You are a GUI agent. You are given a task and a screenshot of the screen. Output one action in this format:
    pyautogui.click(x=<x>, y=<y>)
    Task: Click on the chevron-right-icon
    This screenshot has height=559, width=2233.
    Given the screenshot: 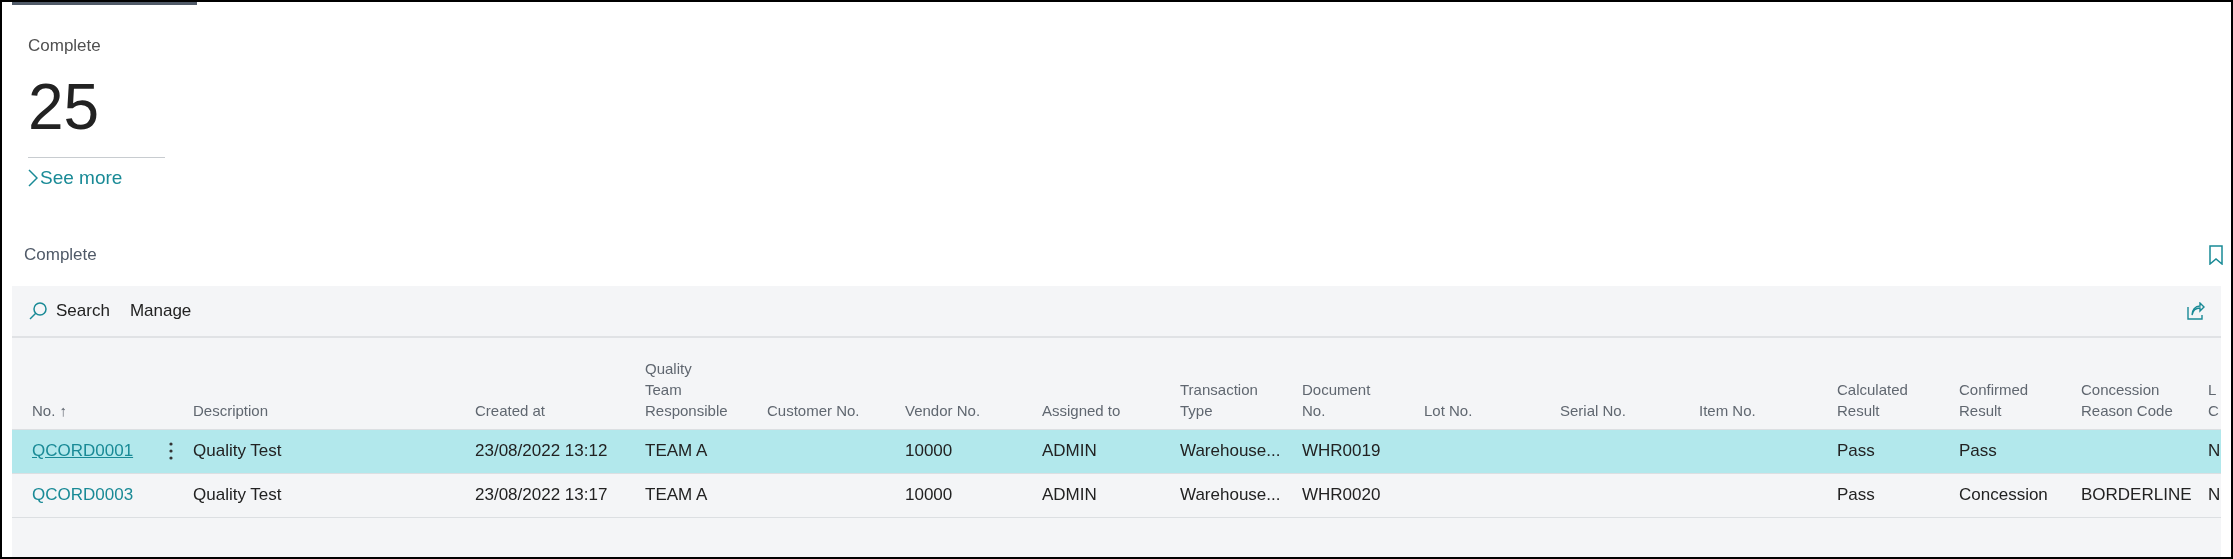 What is the action you would take?
    pyautogui.click(x=33, y=177)
    